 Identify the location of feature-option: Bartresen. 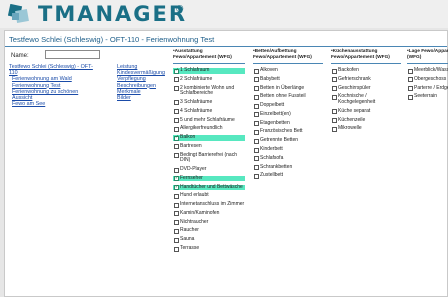
(209, 146).